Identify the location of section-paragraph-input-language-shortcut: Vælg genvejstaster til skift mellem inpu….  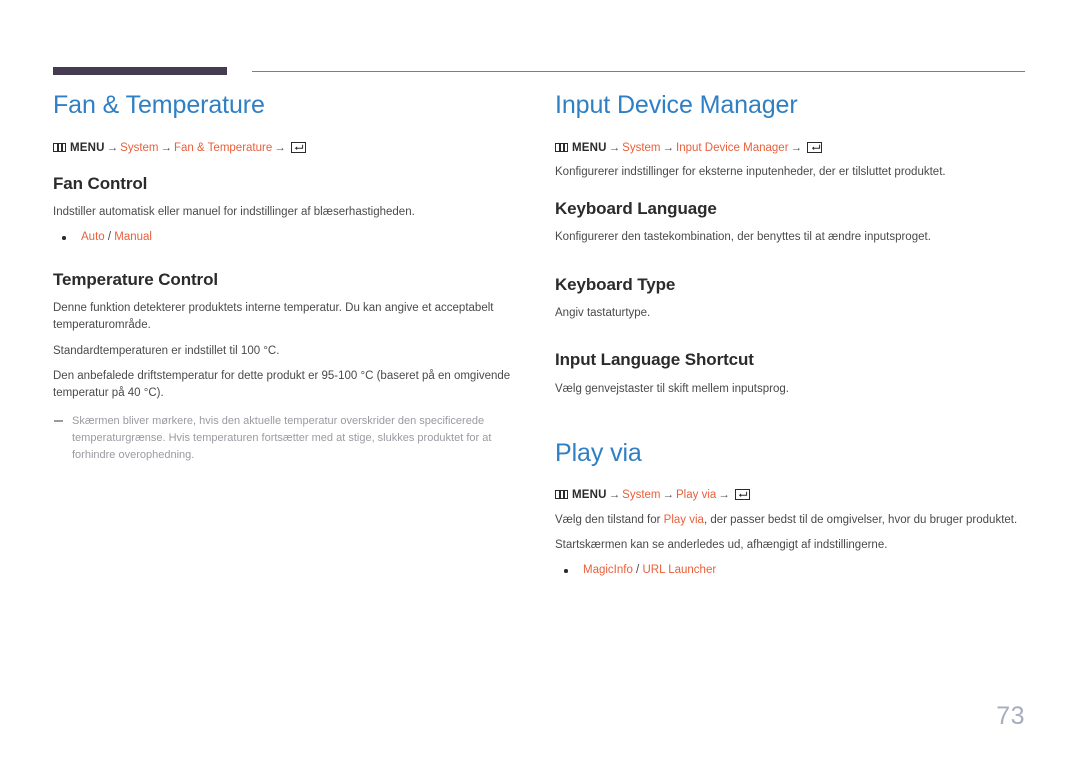
(672, 388).